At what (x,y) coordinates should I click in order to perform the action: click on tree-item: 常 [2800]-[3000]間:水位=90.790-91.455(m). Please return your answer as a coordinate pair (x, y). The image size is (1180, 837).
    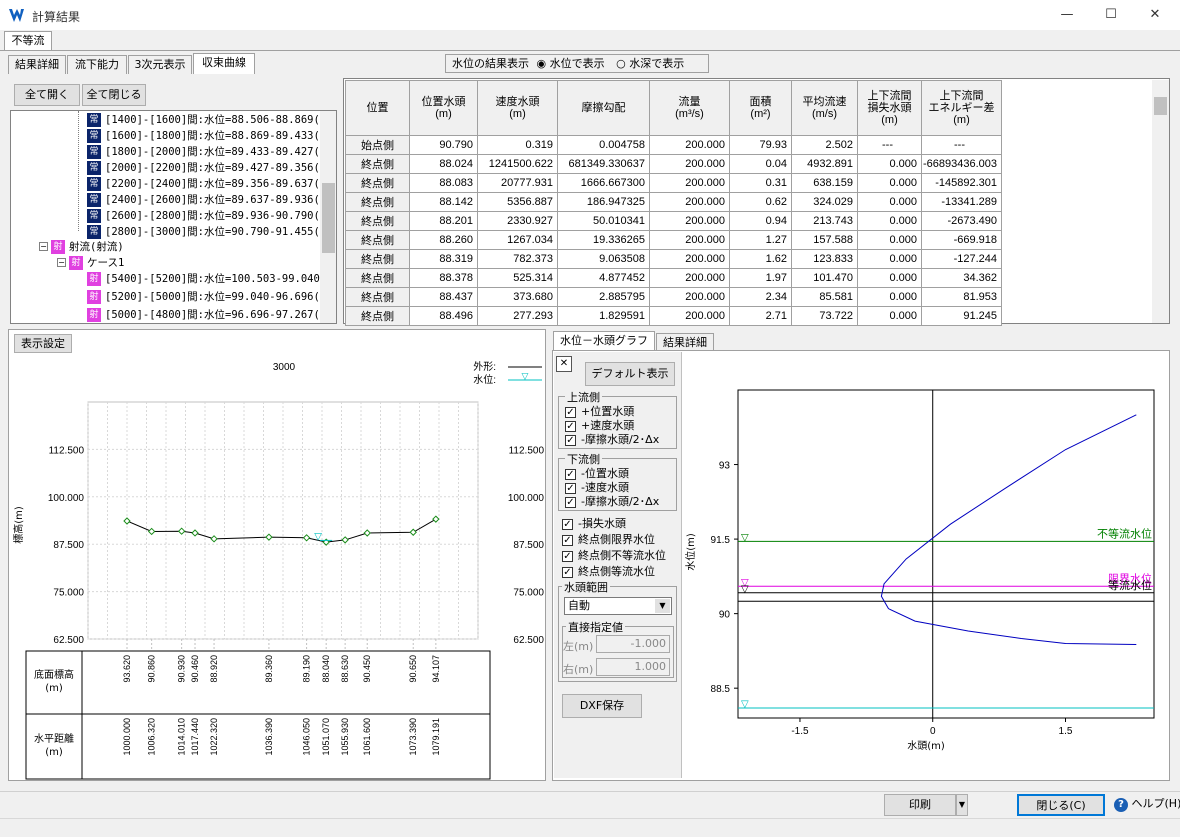
    Looking at the image, I should click on (209, 232).